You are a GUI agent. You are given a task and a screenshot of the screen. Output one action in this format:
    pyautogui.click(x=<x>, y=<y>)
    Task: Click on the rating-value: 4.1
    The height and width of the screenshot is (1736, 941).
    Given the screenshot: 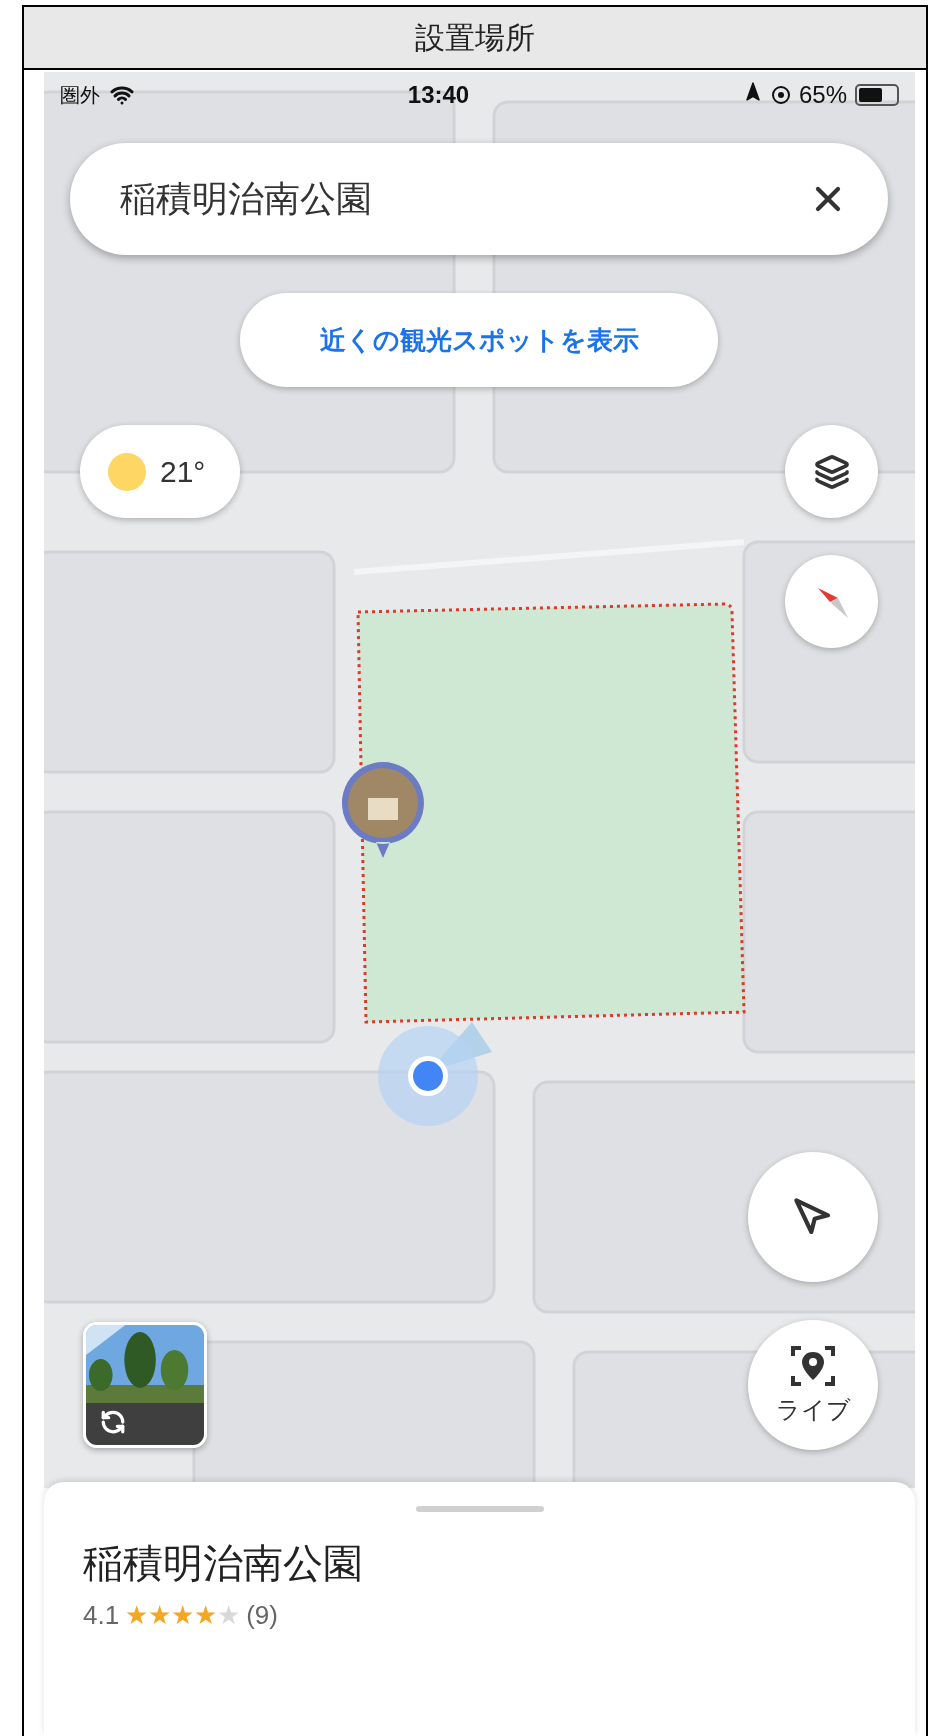 What is the action you would take?
    pyautogui.click(x=101, y=1615)
    